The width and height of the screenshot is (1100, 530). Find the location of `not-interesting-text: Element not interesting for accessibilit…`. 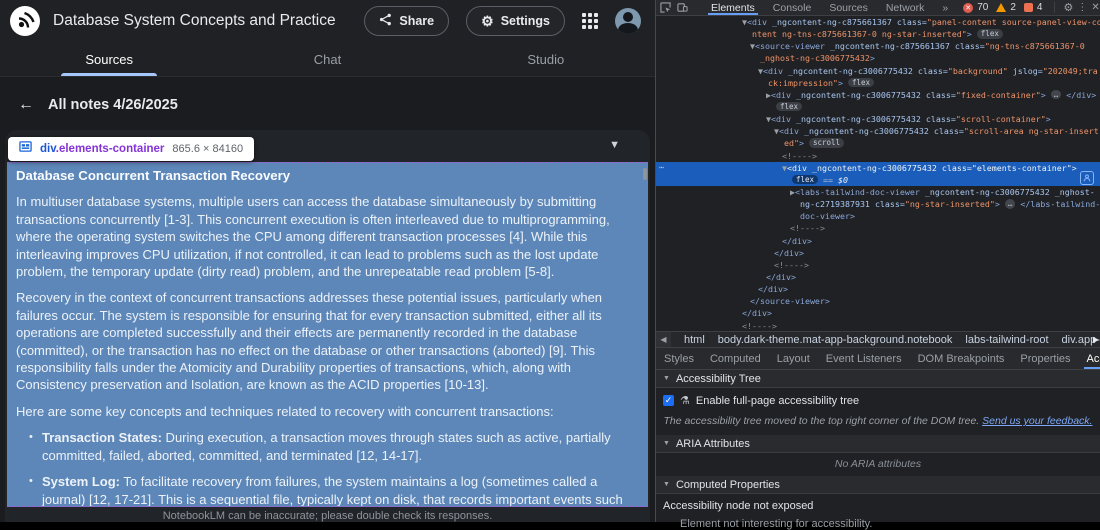

not-interesting-text: Element not interesting for accessibilit… is located at coordinates (776, 524).